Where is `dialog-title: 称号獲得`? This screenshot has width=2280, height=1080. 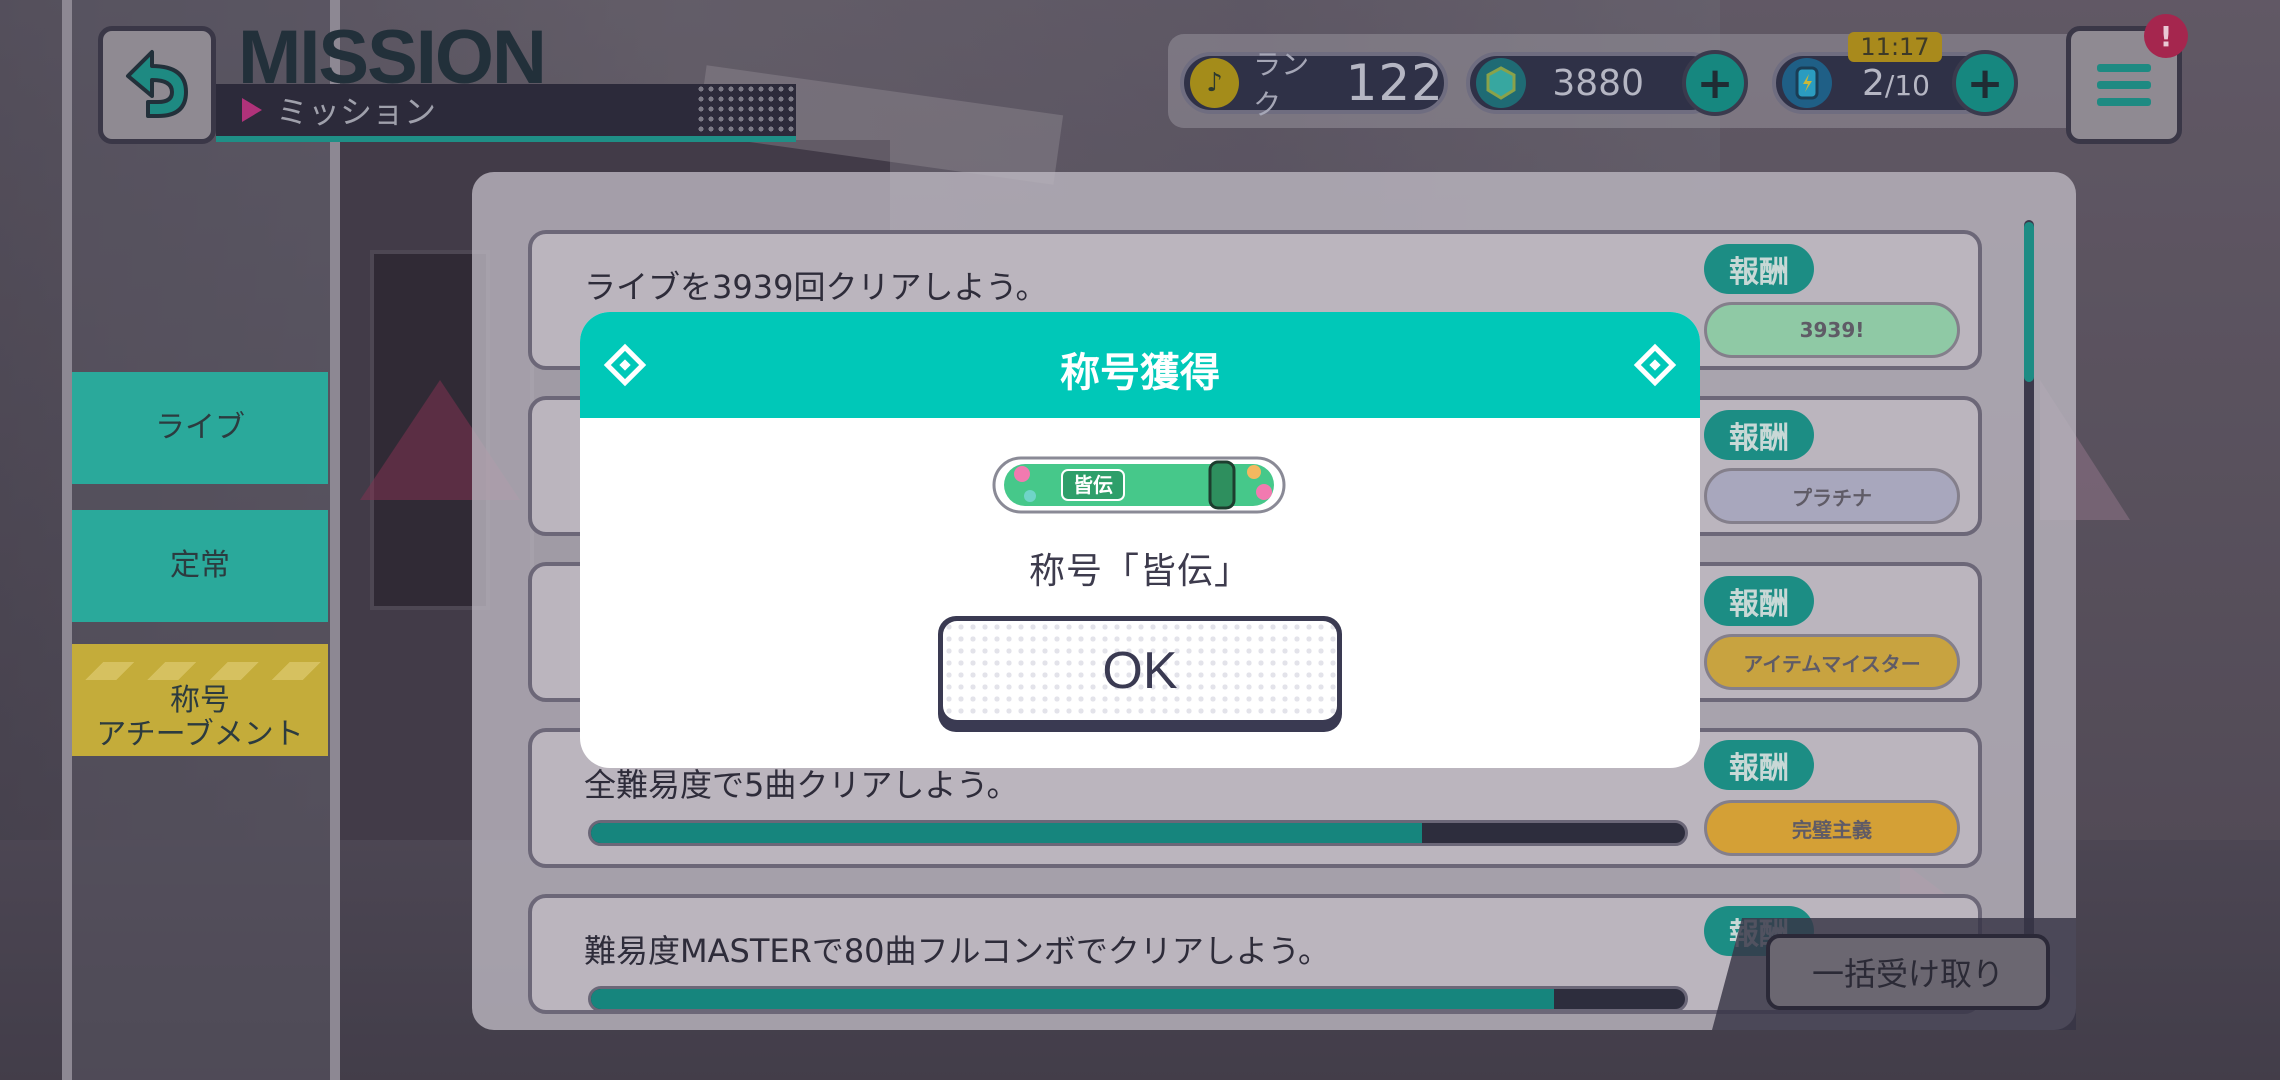
dialog-title: 称号獲得 is located at coordinates (1140, 373).